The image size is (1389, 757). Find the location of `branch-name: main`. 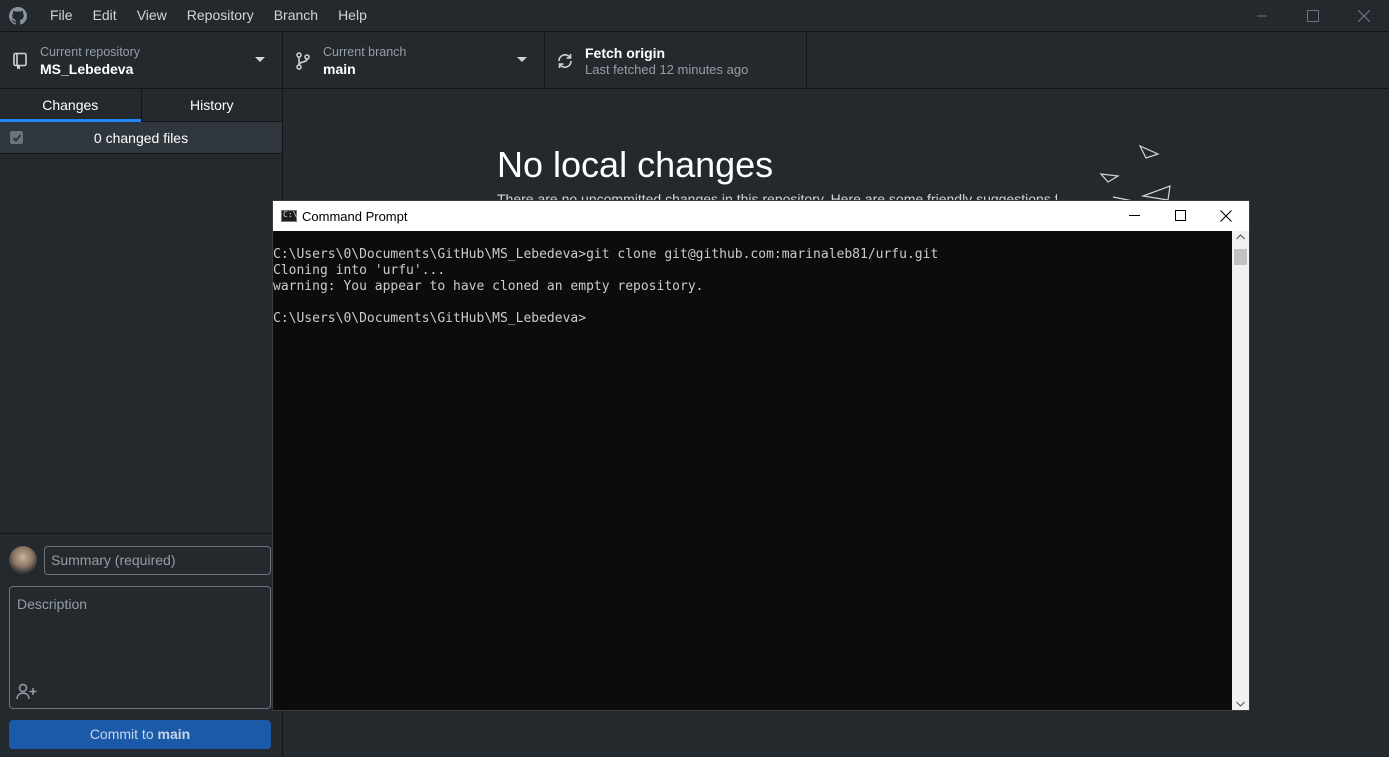

branch-name: main is located at coordinates (339, 68).